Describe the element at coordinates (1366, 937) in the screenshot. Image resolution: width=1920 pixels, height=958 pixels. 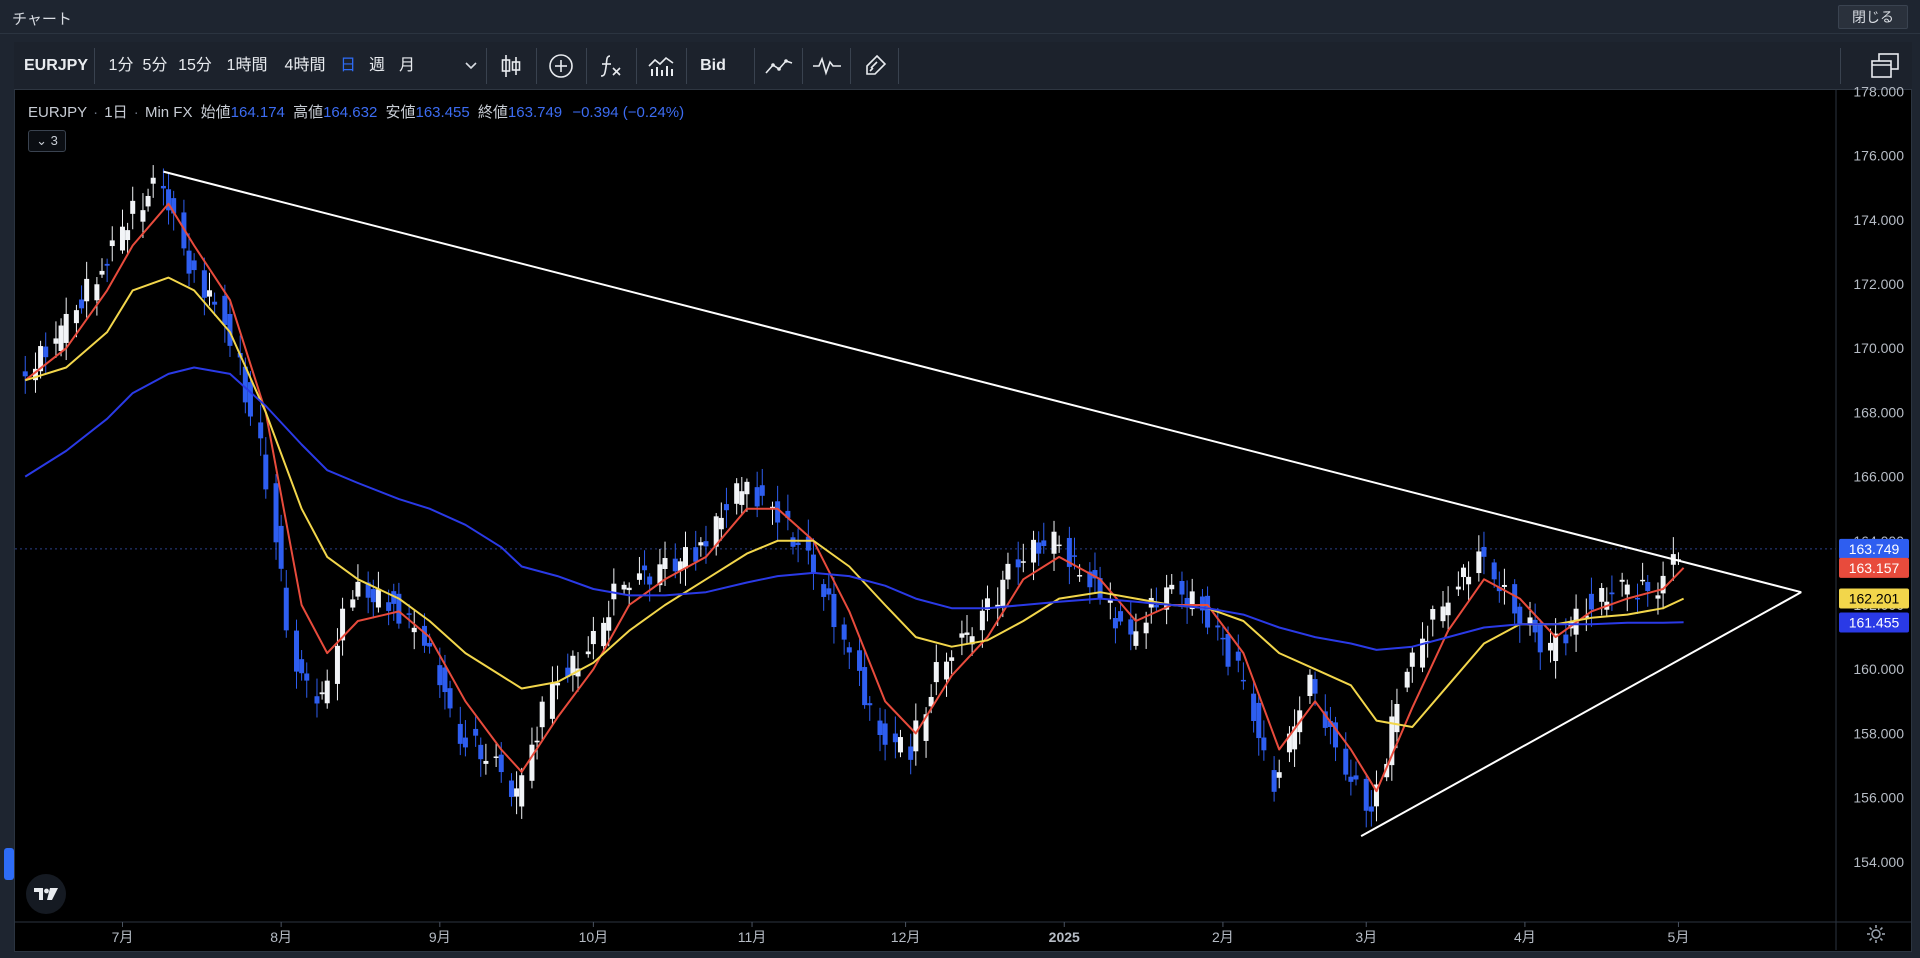
I see `time-axis-tick: 3月` at that location.